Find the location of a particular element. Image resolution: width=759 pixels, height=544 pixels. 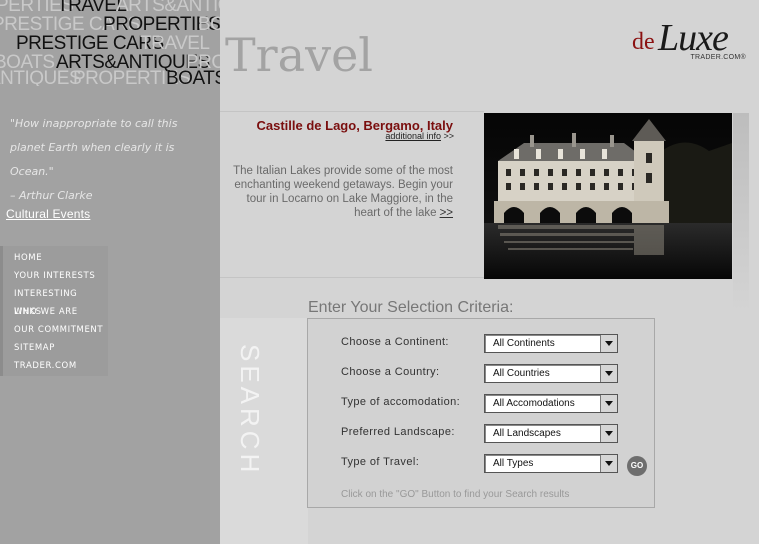

sidebar-item-our-commitment: OUR COMMITMENT is located at coordinates (55, 330).